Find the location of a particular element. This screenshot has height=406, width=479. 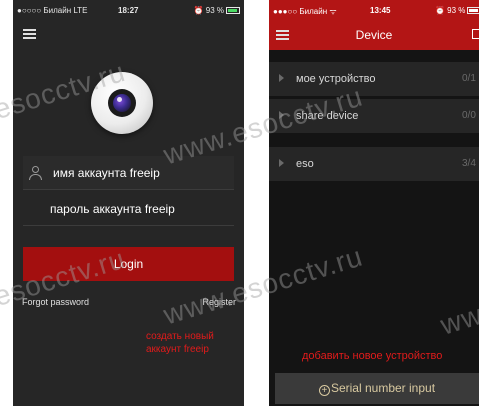

serial-number-label: Serial number input is located at coordinates (383, 388).